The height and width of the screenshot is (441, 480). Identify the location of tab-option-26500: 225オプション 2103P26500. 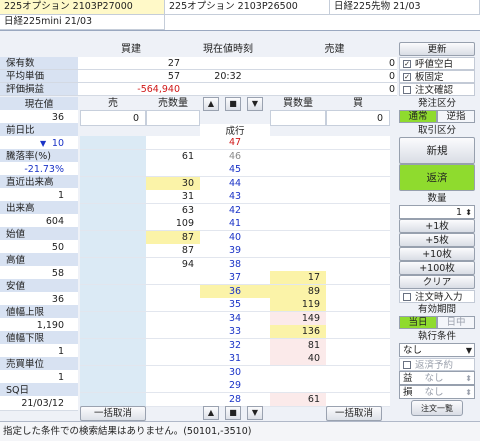
(247, 7).